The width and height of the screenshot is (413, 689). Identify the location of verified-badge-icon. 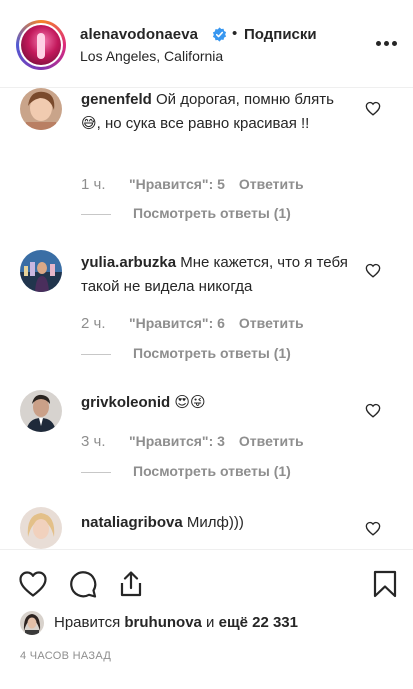
(219, 34).